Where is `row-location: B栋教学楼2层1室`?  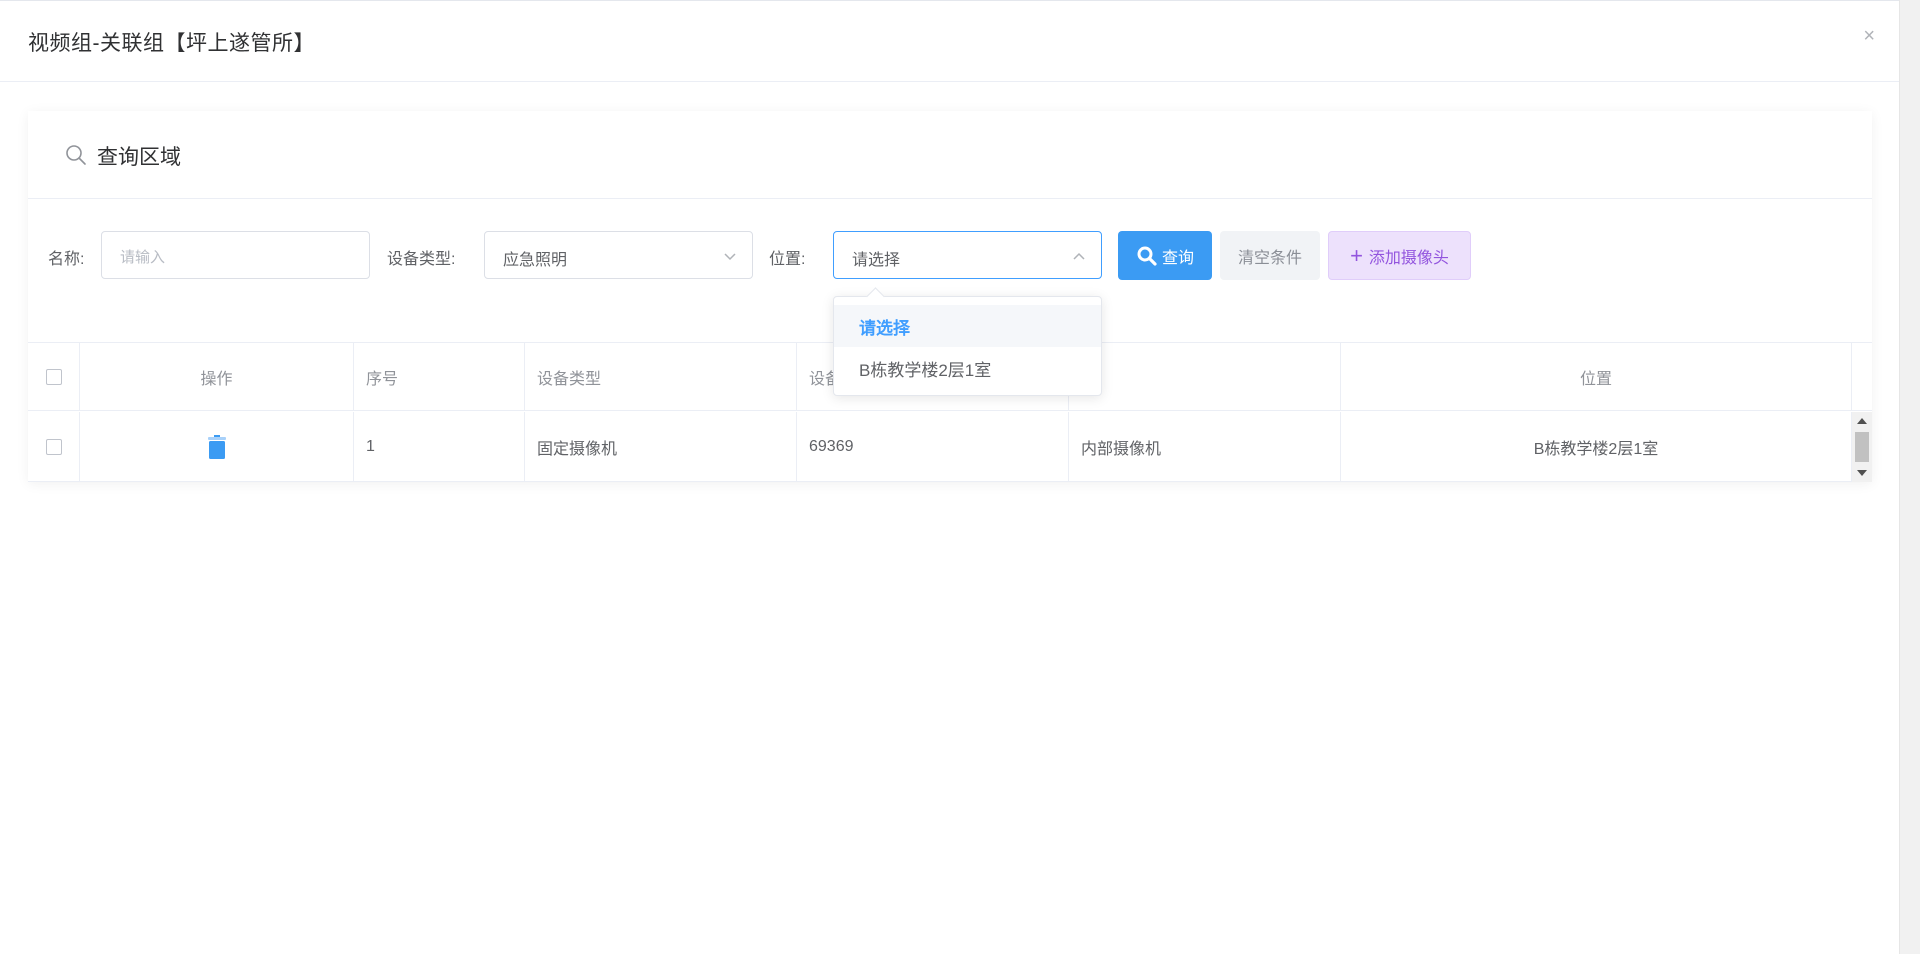 row-location: B栋教学楼2层1室 is located at coordinates (1596, 447).